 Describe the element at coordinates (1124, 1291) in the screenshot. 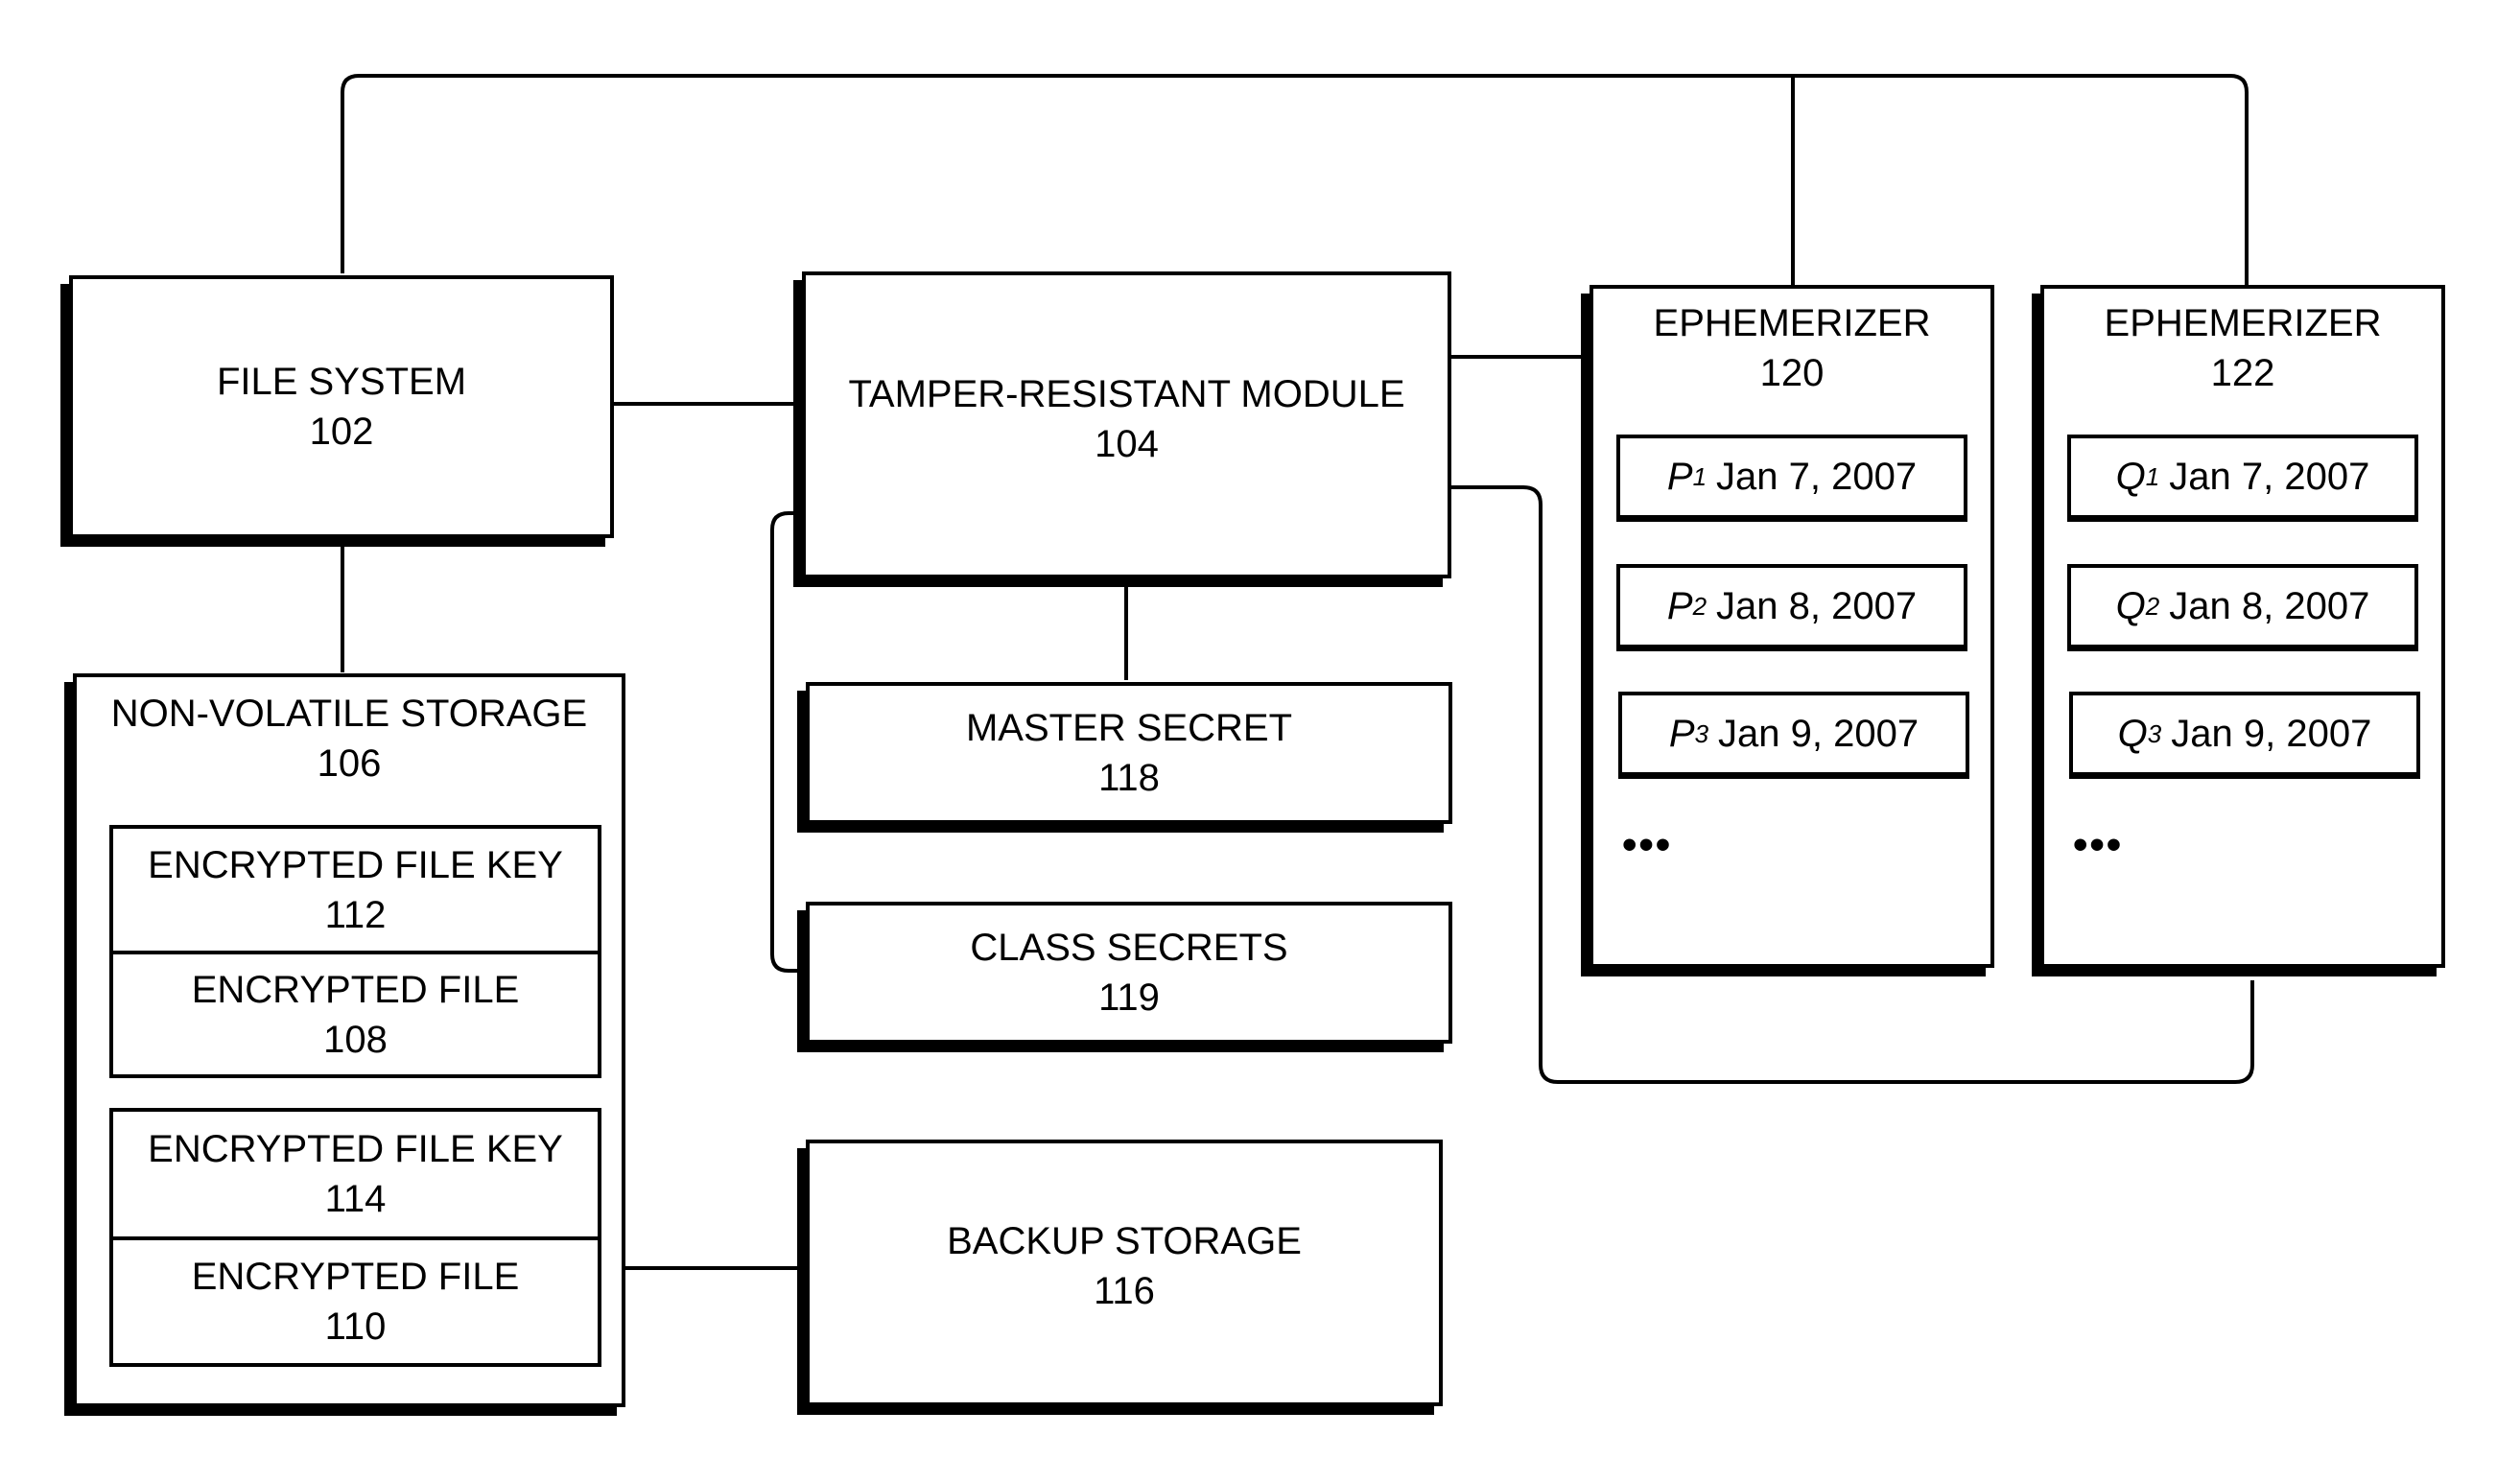

I see `backup-storage-ref: 116` at that location.